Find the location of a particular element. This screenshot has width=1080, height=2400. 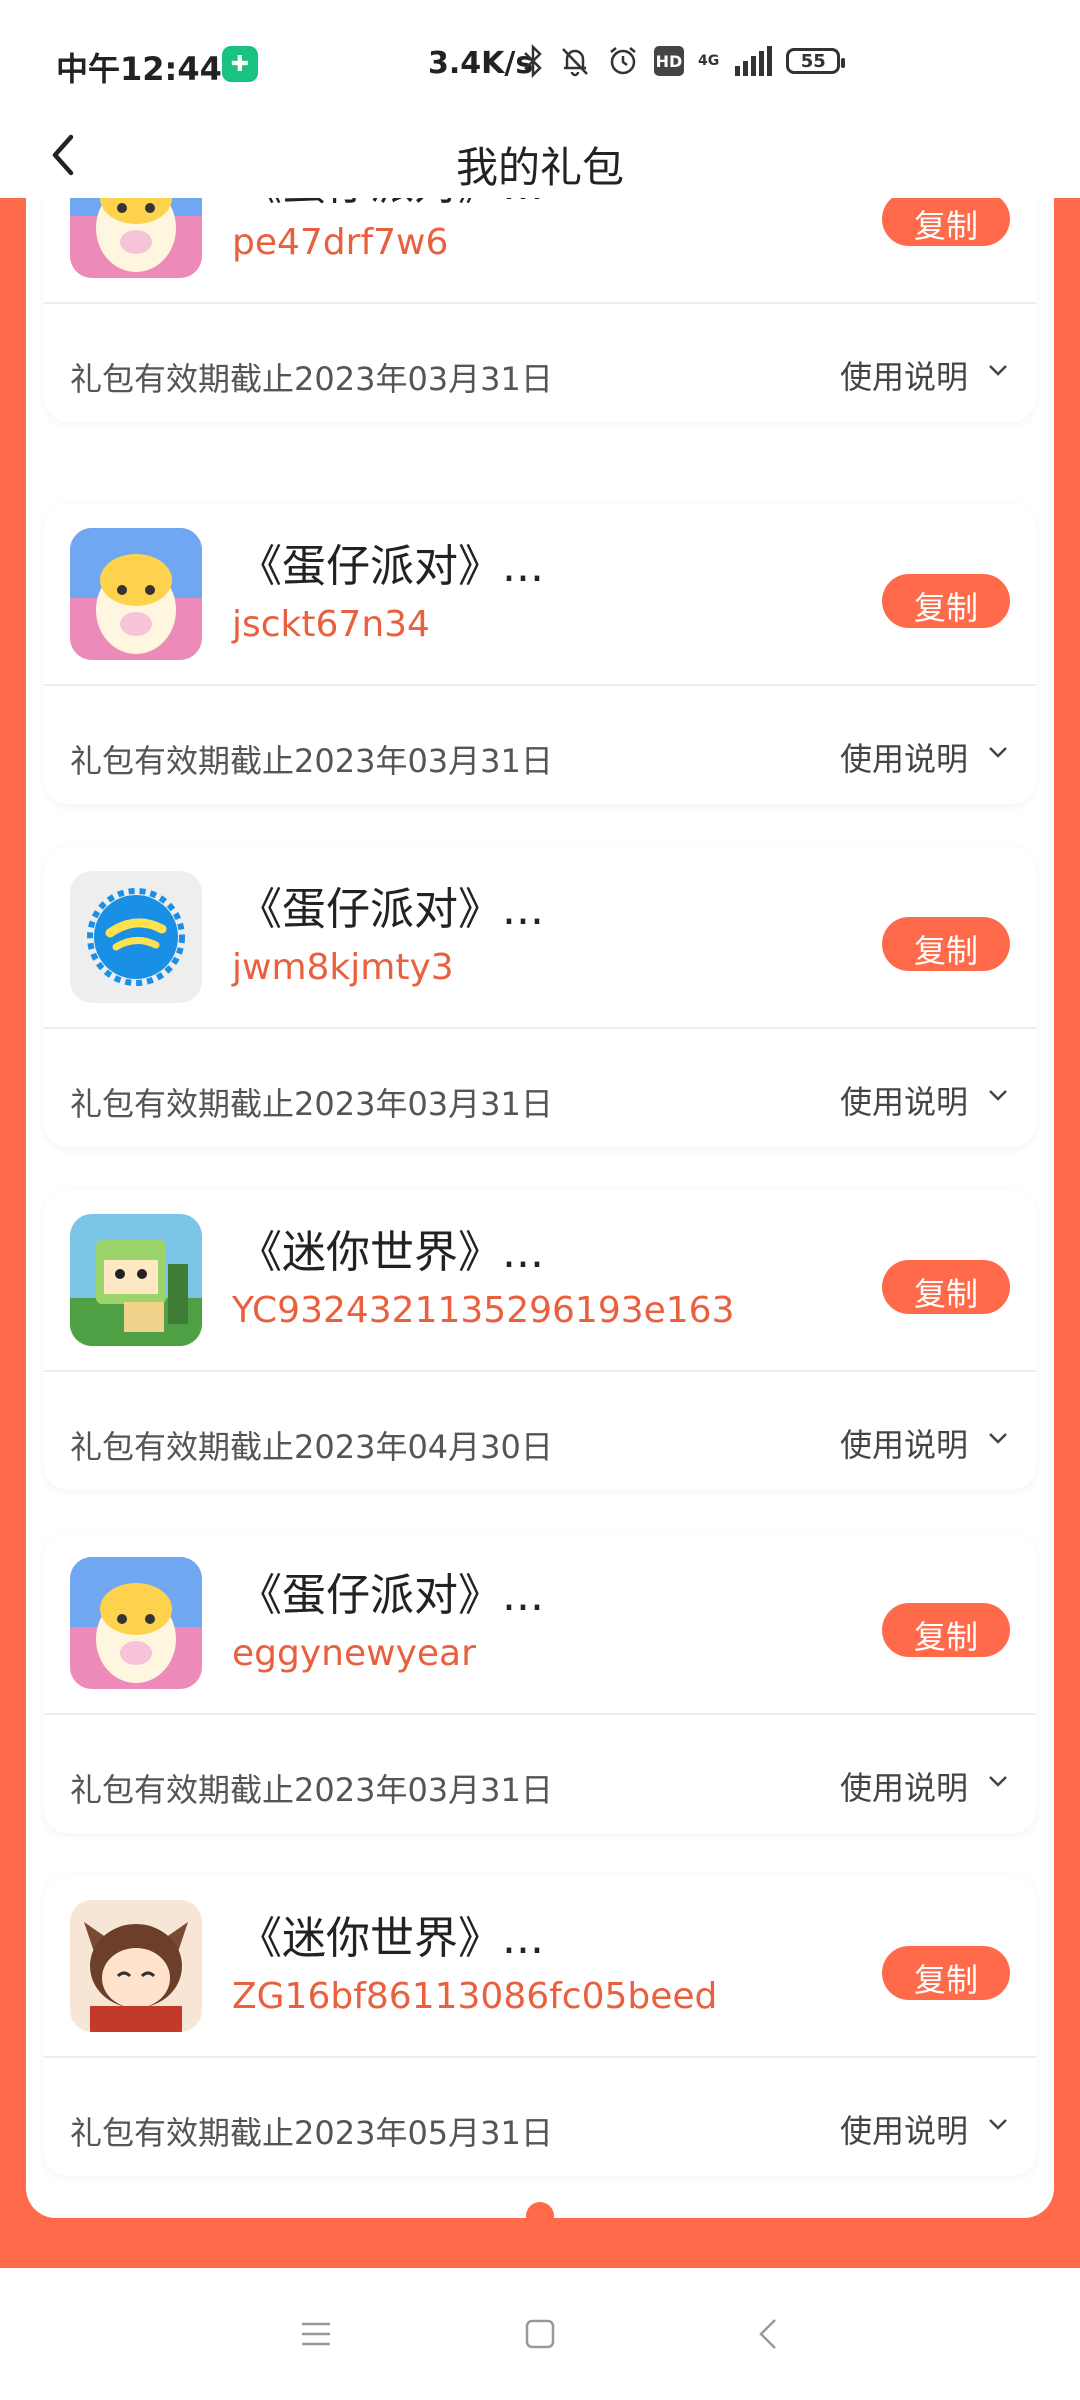

gift-code: eggynewyear is located at coordinates (354, 1653).